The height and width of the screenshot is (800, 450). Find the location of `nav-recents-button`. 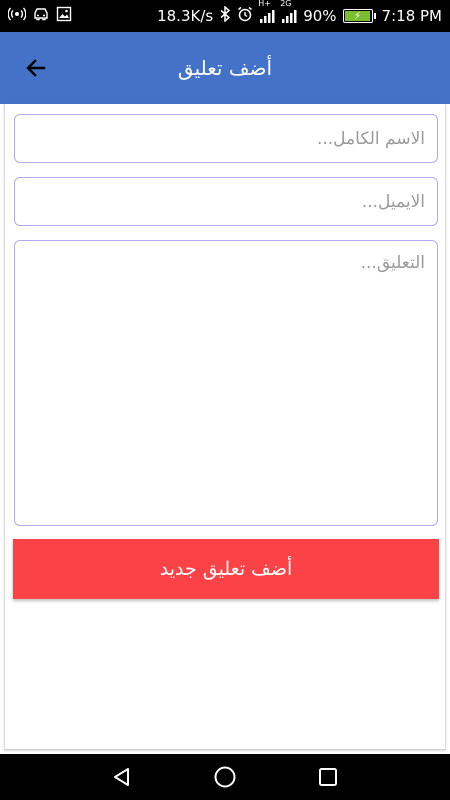

nav-recents-button is located at coordinates (328, 777).